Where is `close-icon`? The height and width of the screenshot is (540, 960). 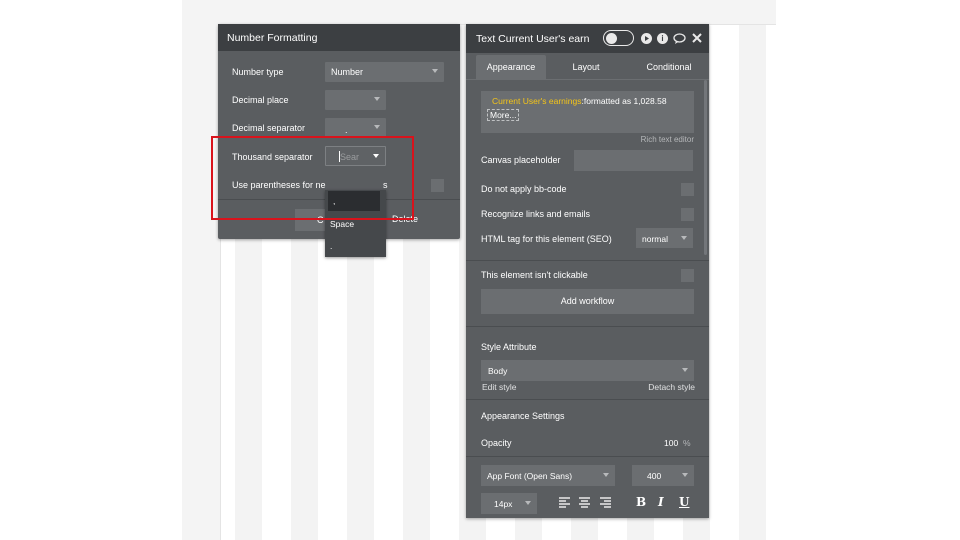
close-icon is located at coordinates (697, 39).